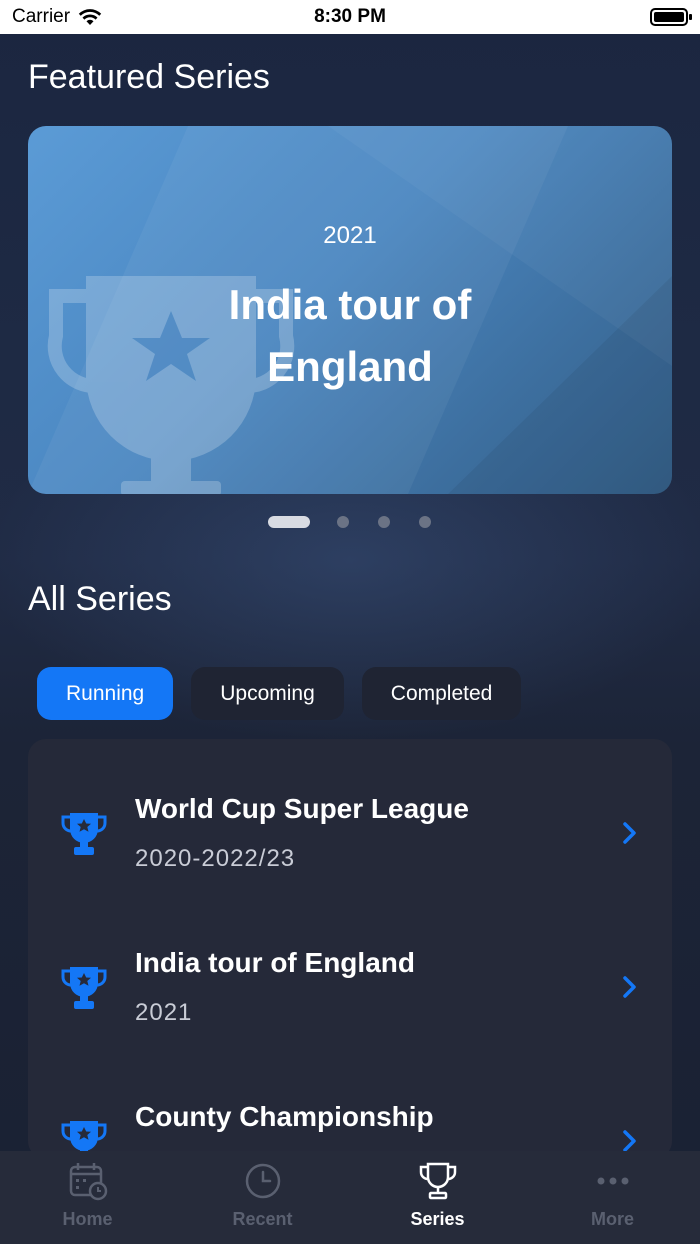 This screenshot has width=700, height=1244. What do you see at coordinates (613, 1181) in the screenshot?
I see `more-dots-icon` at bounding box center [613, 1181].